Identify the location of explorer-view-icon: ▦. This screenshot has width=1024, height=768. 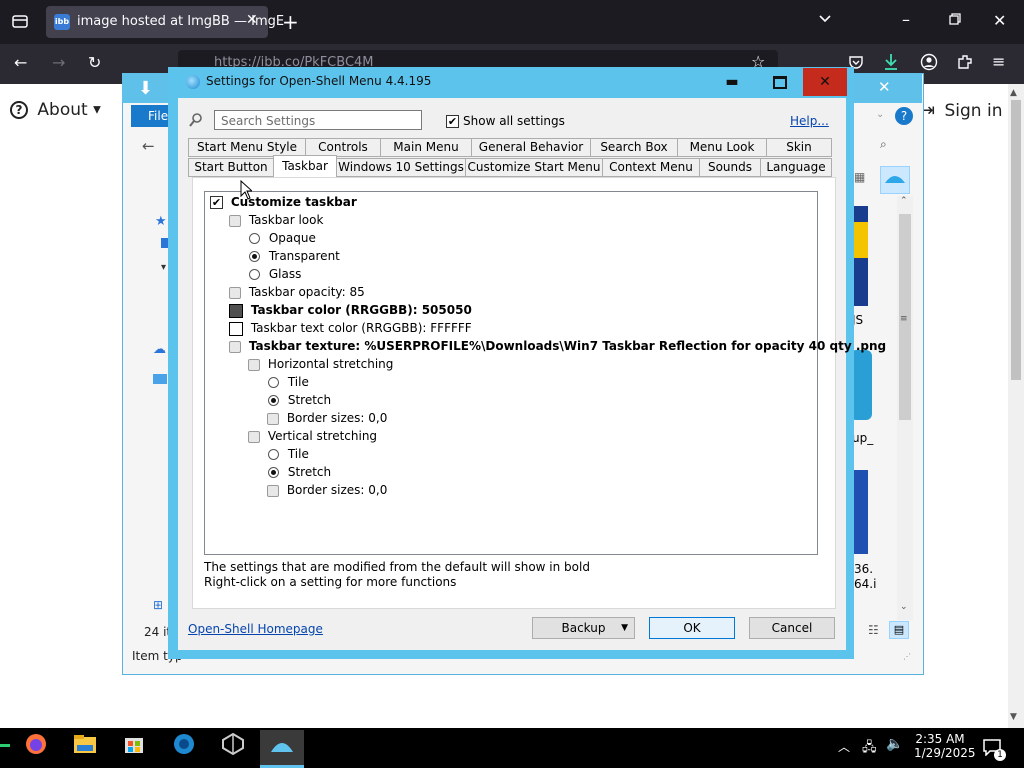
(859, 177).